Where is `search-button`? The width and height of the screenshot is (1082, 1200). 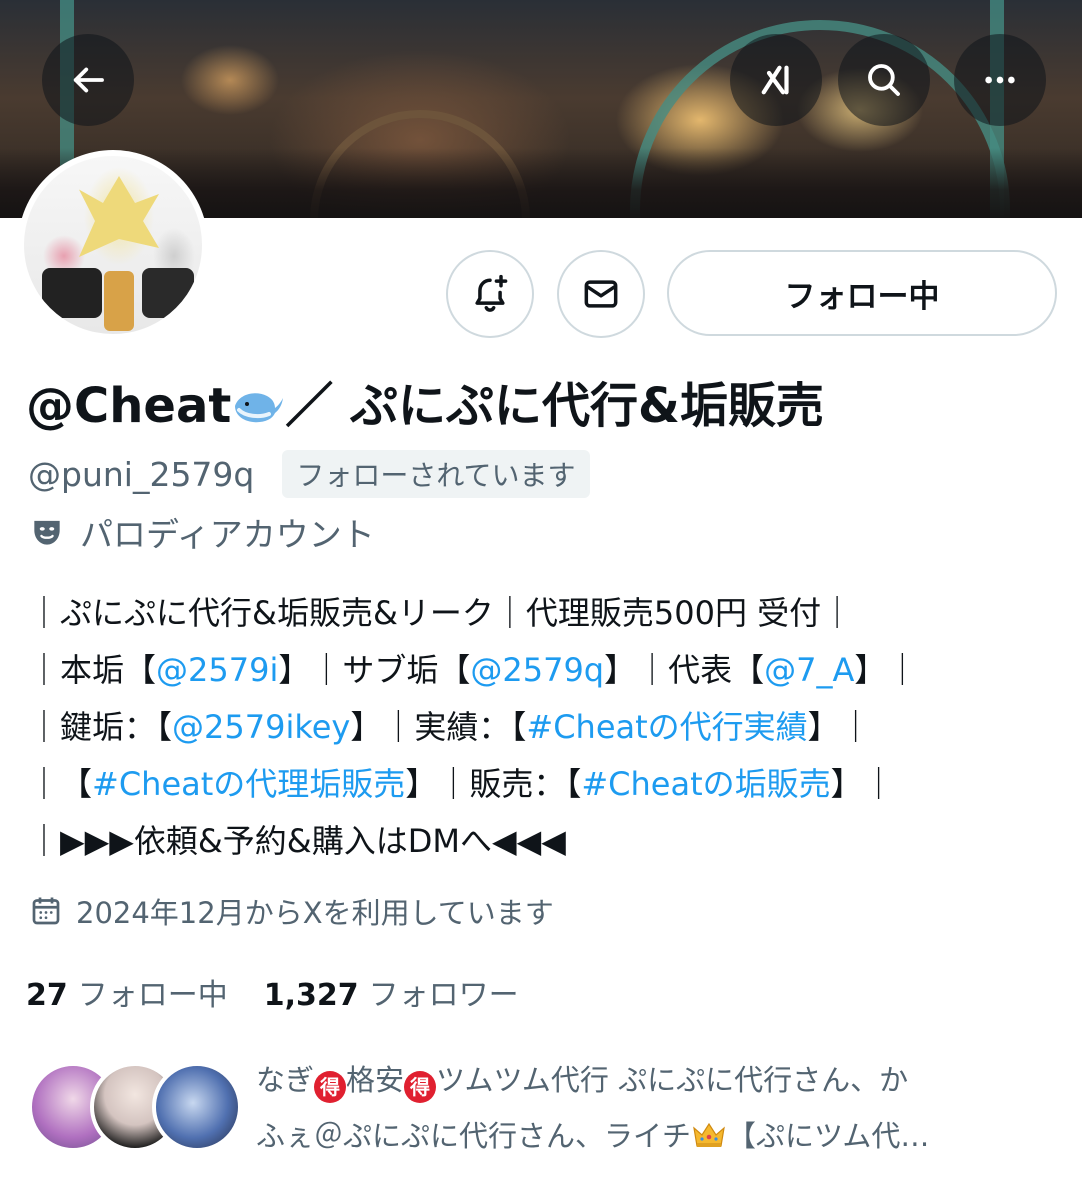
search-button is located at coordinates (884, 80).